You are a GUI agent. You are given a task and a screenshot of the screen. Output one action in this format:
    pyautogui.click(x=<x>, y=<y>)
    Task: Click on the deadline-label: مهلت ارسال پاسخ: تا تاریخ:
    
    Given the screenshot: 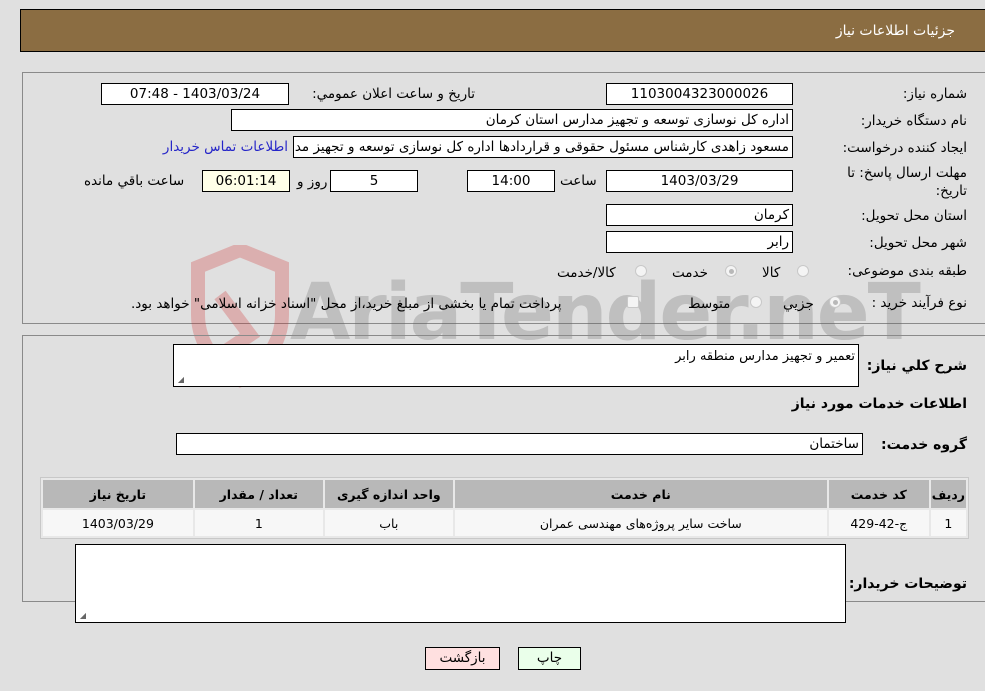 What is the action you would take?
    pyautogui.click(x=907, y=182)
    